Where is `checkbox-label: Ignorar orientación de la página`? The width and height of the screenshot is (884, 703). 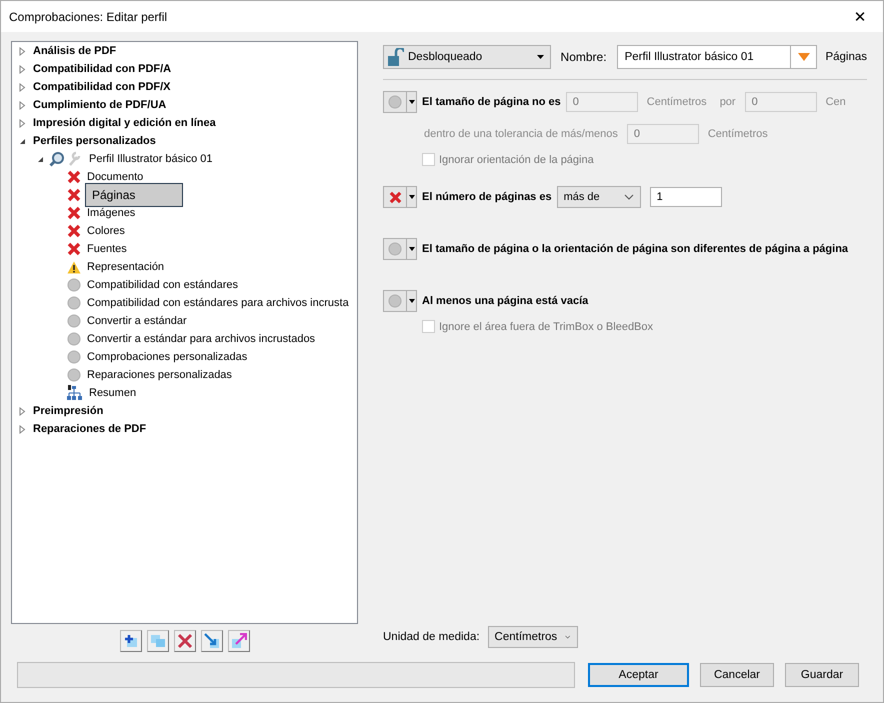 checkbox-label: Ignorar orientación de la página is located at coordinates (516, 160).